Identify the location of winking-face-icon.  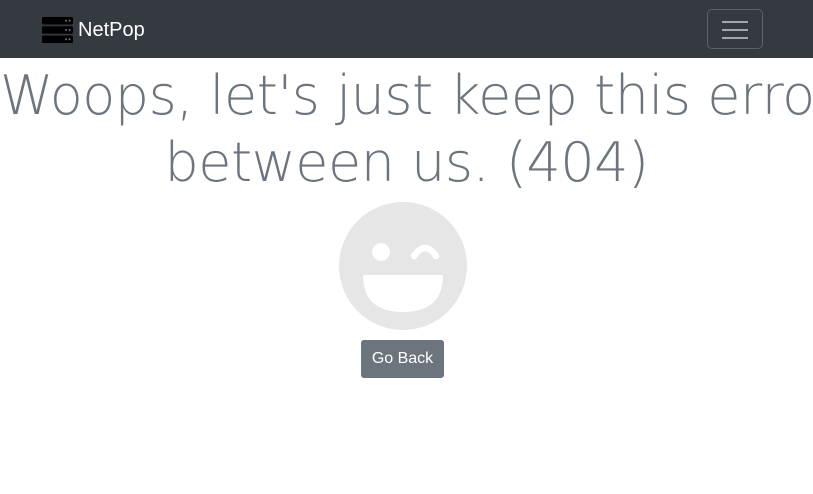
(403, 266).